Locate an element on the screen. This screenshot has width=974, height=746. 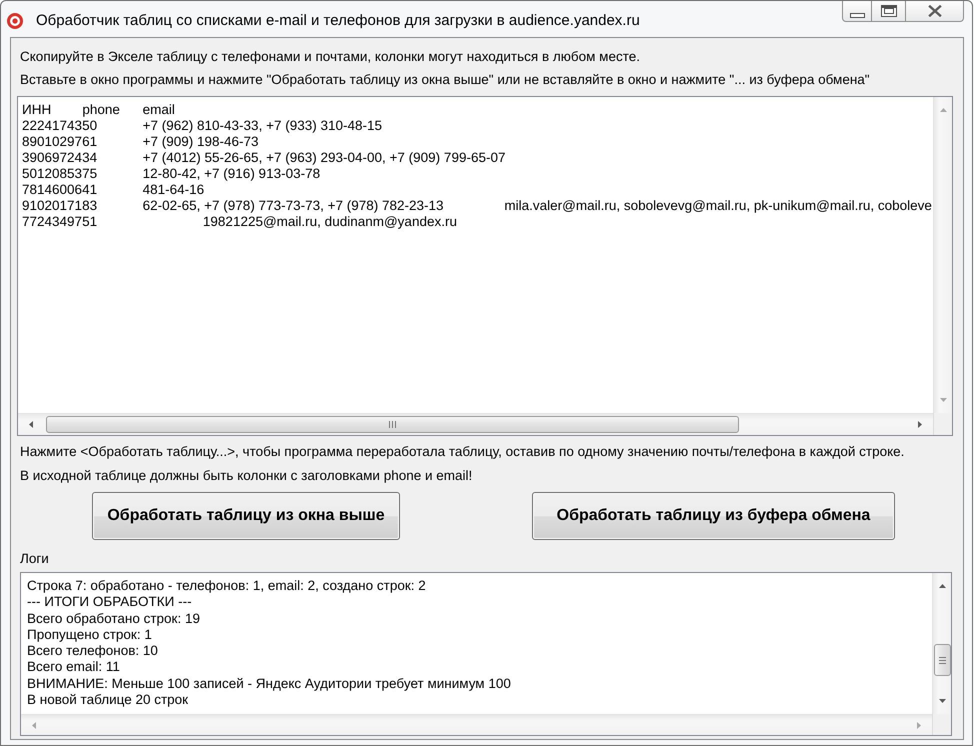
scroll-up-arrow-icon is located at coordinates (942, 586).